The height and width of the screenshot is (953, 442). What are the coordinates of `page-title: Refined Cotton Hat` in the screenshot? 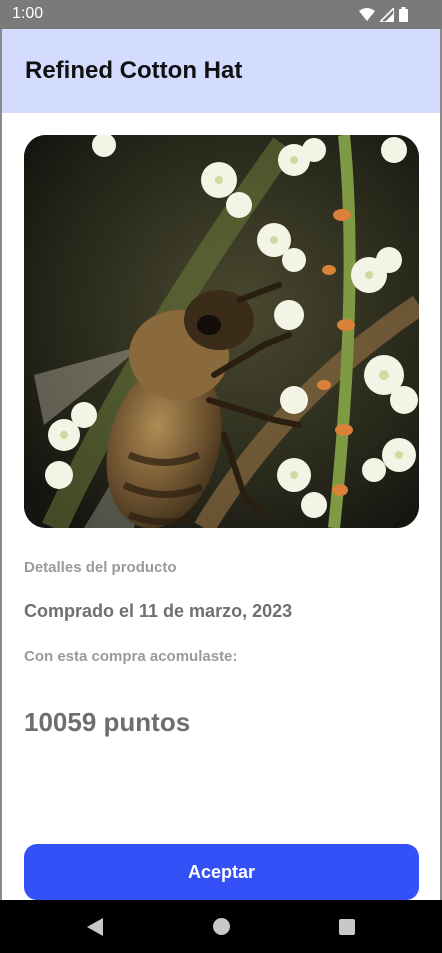 It's located at (134, 70).